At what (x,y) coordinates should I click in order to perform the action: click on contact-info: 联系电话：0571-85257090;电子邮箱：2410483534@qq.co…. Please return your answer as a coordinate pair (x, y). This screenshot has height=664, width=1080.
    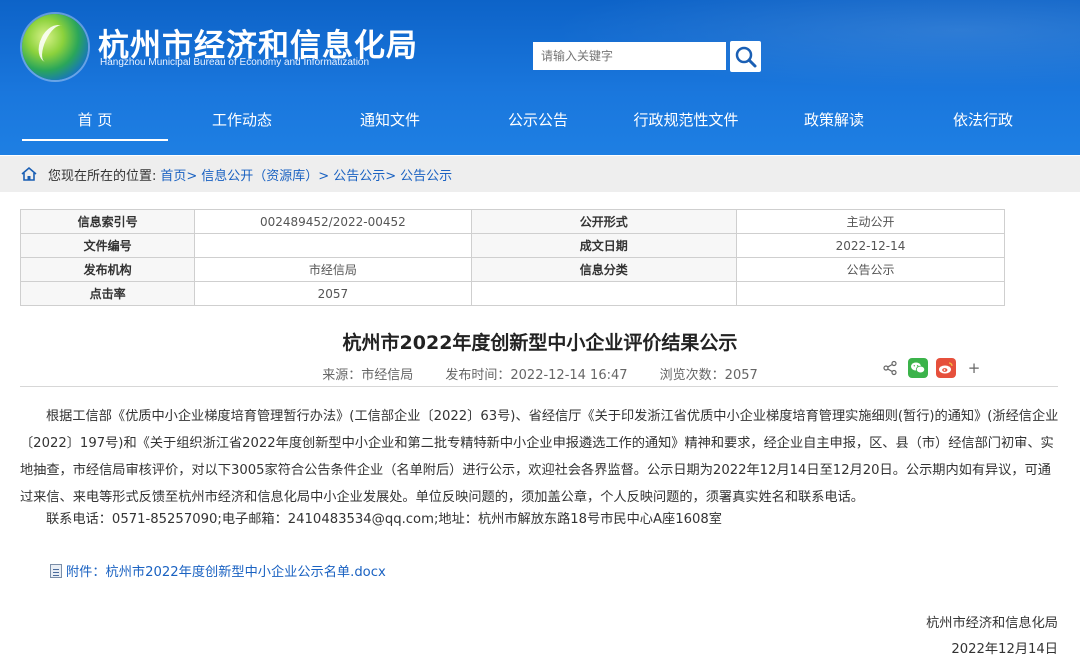
    Looking at the image, I should click on (384, 519).